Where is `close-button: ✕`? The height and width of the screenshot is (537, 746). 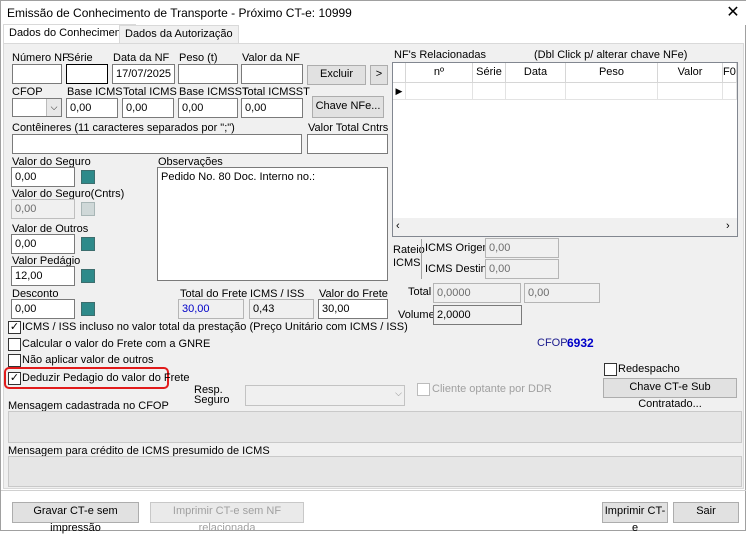 close-button: ✕ is located at coordinates (733, 13).